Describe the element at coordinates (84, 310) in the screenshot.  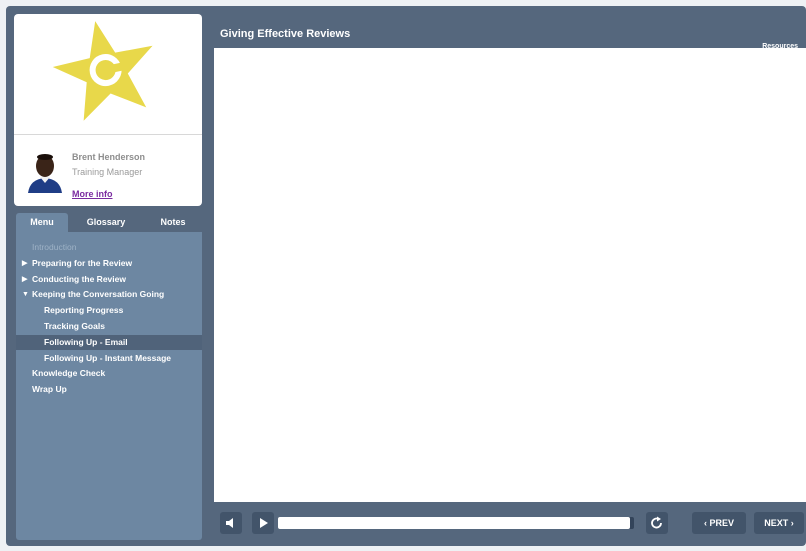
I see `menu-item-label: Reporting Progress` at that location.